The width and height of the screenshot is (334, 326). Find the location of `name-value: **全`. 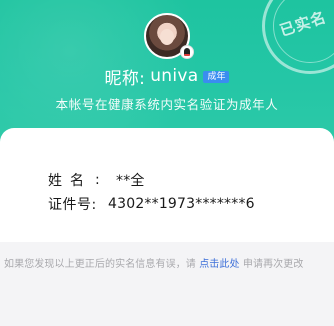

name-value: **全 is located at coordinates (130, 181).